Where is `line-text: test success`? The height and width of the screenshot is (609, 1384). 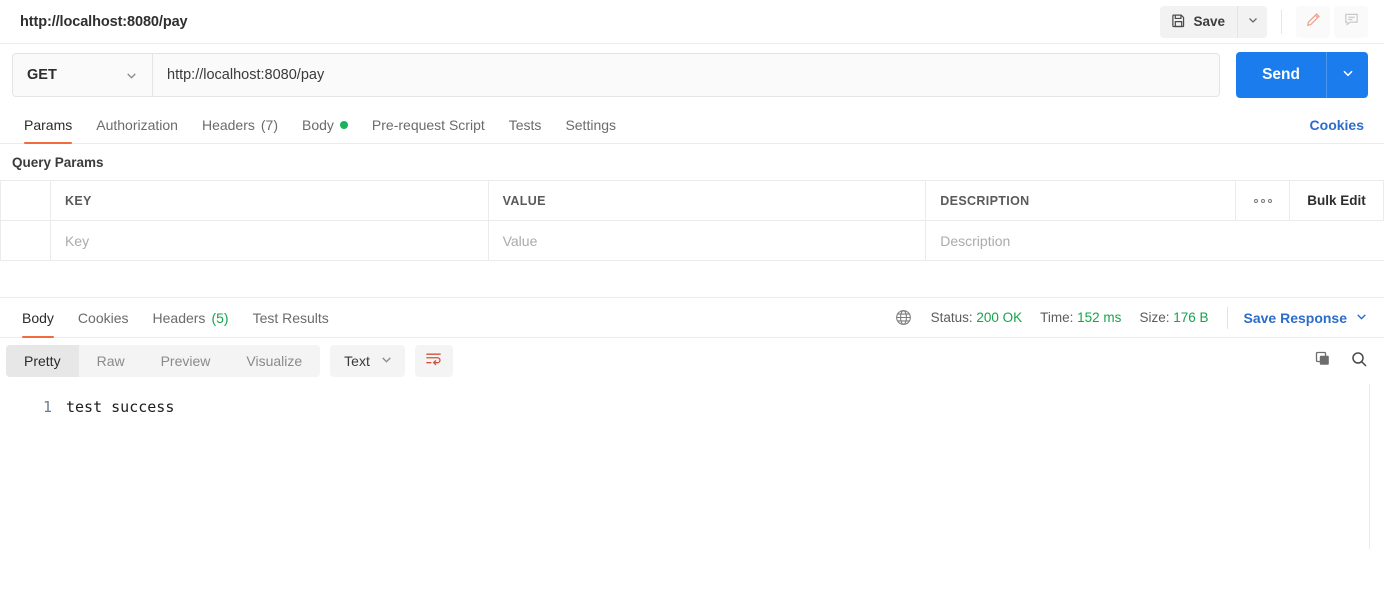 line-text: test success is located at coordinates (120, 407).